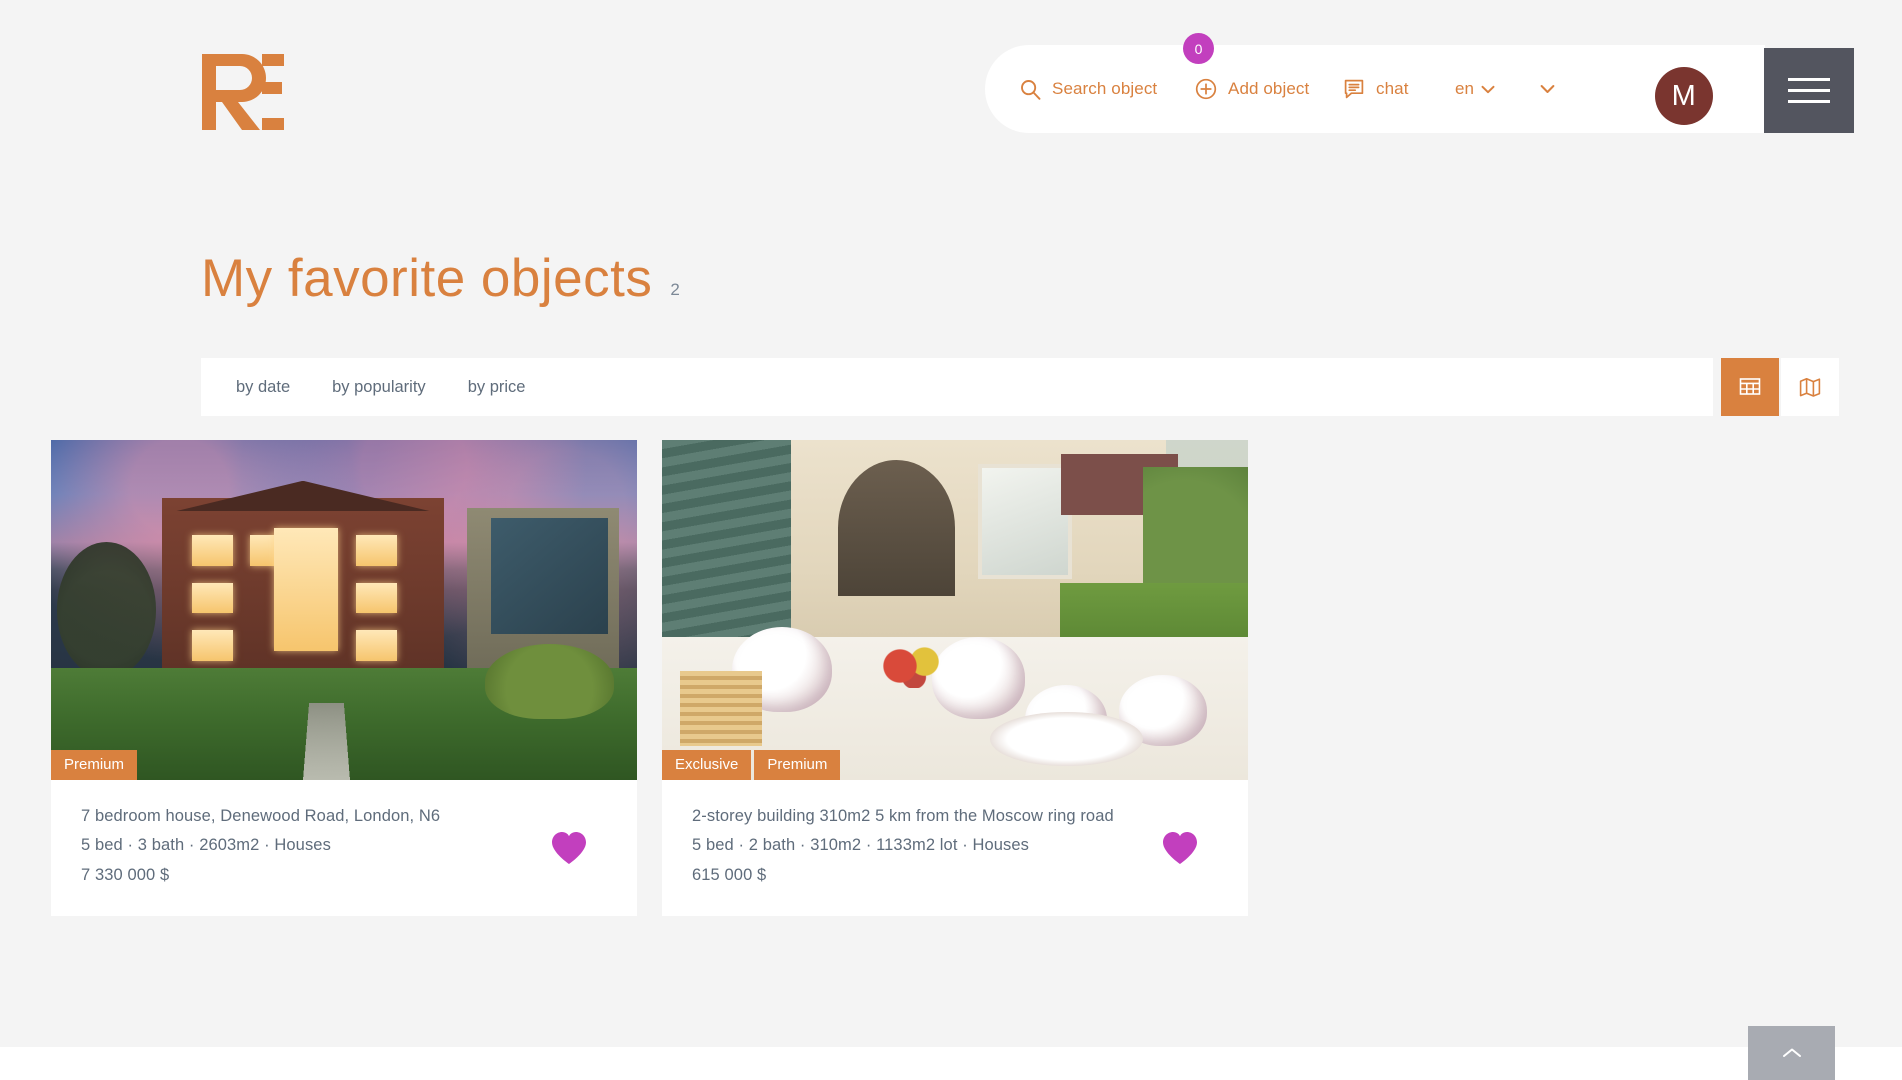  I want to click on sort-by-price: by price, so click(497, 387).